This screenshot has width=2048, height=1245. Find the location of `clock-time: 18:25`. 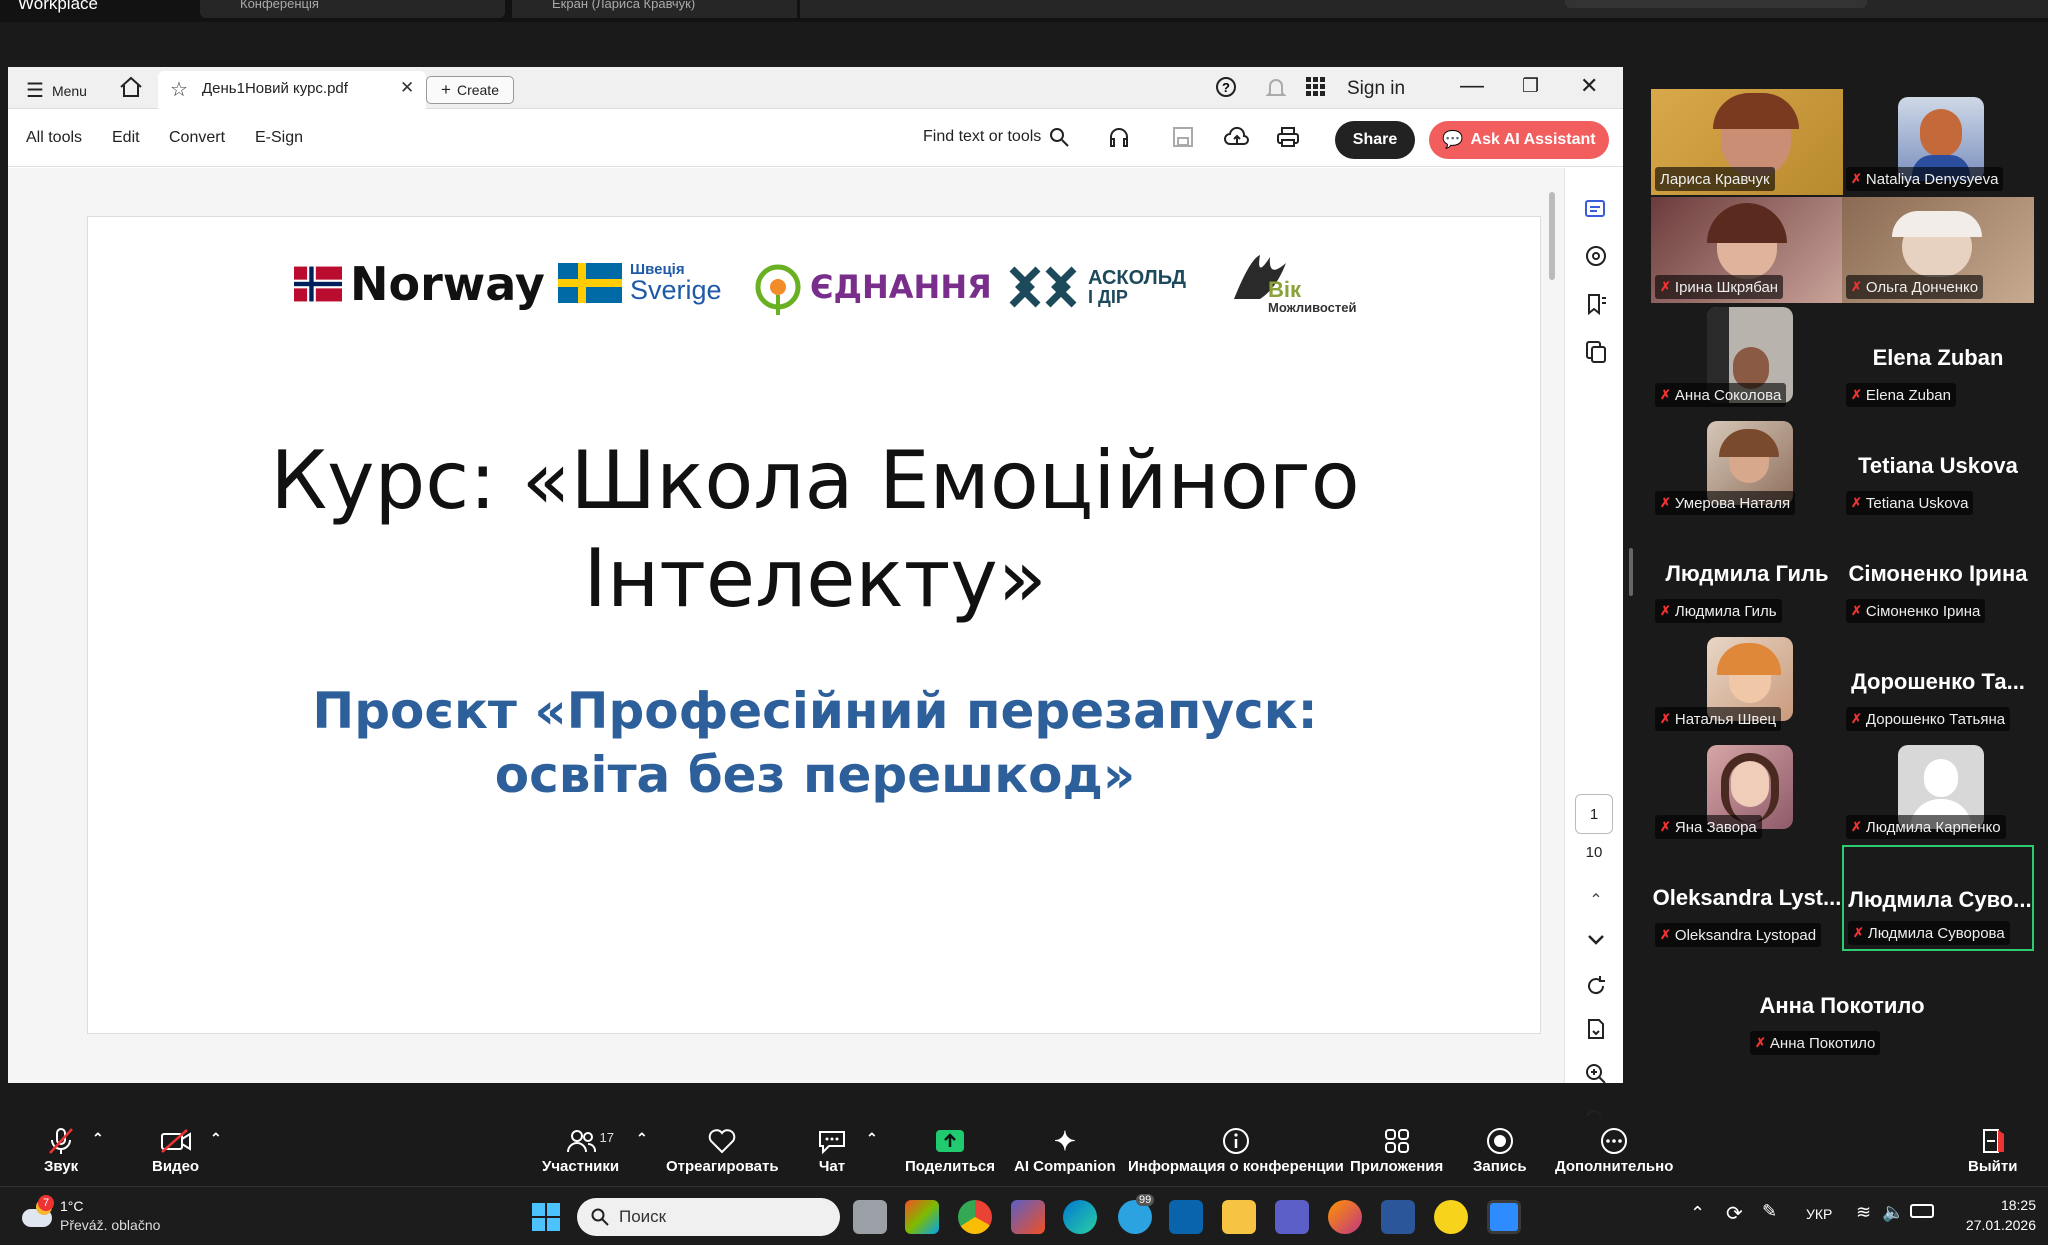

clock-time: 18:25 is located at coordinates (1993, 1205).